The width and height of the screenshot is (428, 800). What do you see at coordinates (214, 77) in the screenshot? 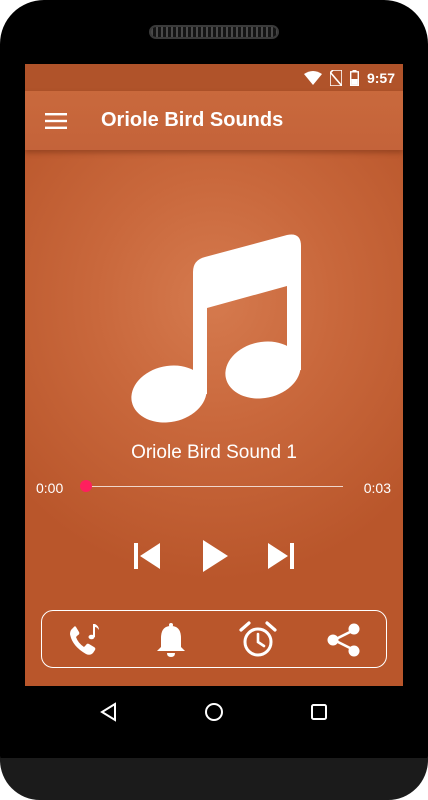
I see `status-bar: 9:57` at bounding box center [214, 77].